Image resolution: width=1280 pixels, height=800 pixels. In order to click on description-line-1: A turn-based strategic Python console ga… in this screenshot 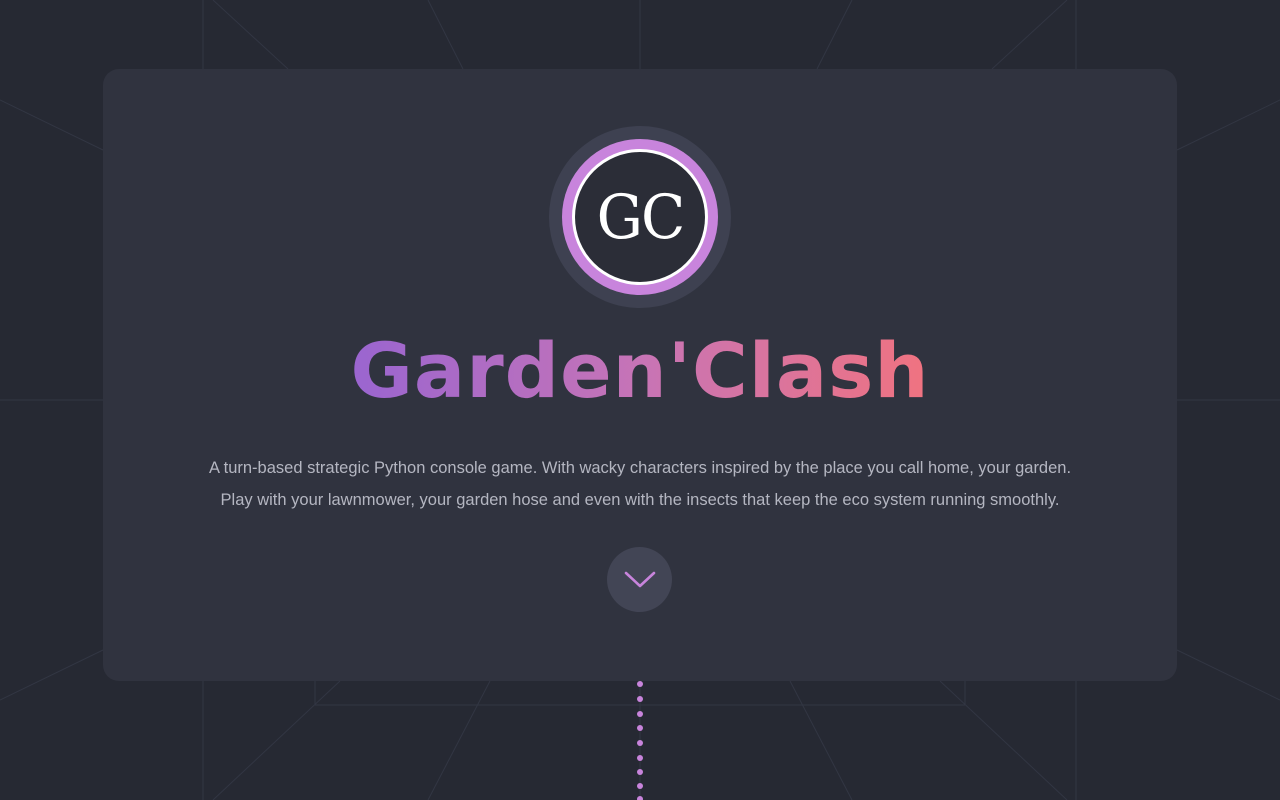, I will do `click(640, 468)`.